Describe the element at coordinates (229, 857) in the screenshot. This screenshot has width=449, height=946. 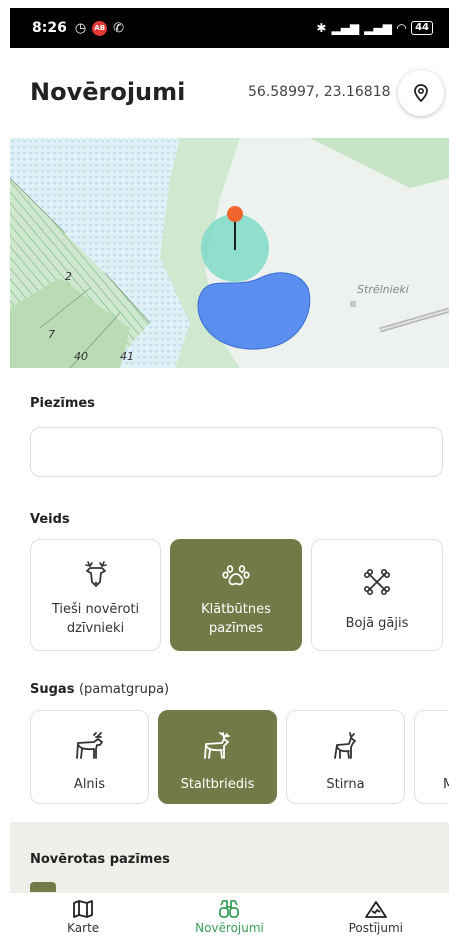
I see `observed-signs-panel: Novērotas pazīmes` at that location.